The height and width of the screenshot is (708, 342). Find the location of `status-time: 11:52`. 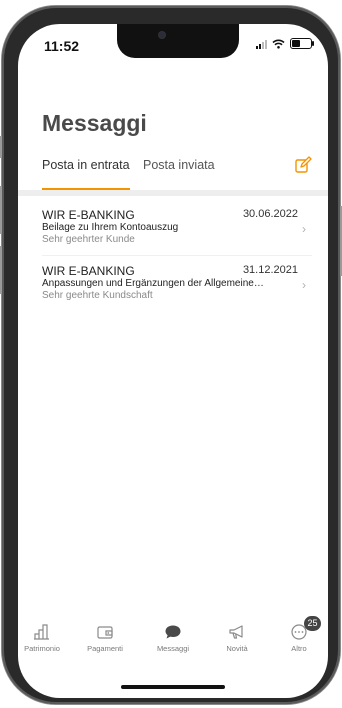

status-time: 11:52 is located at coordinates (62, 46).